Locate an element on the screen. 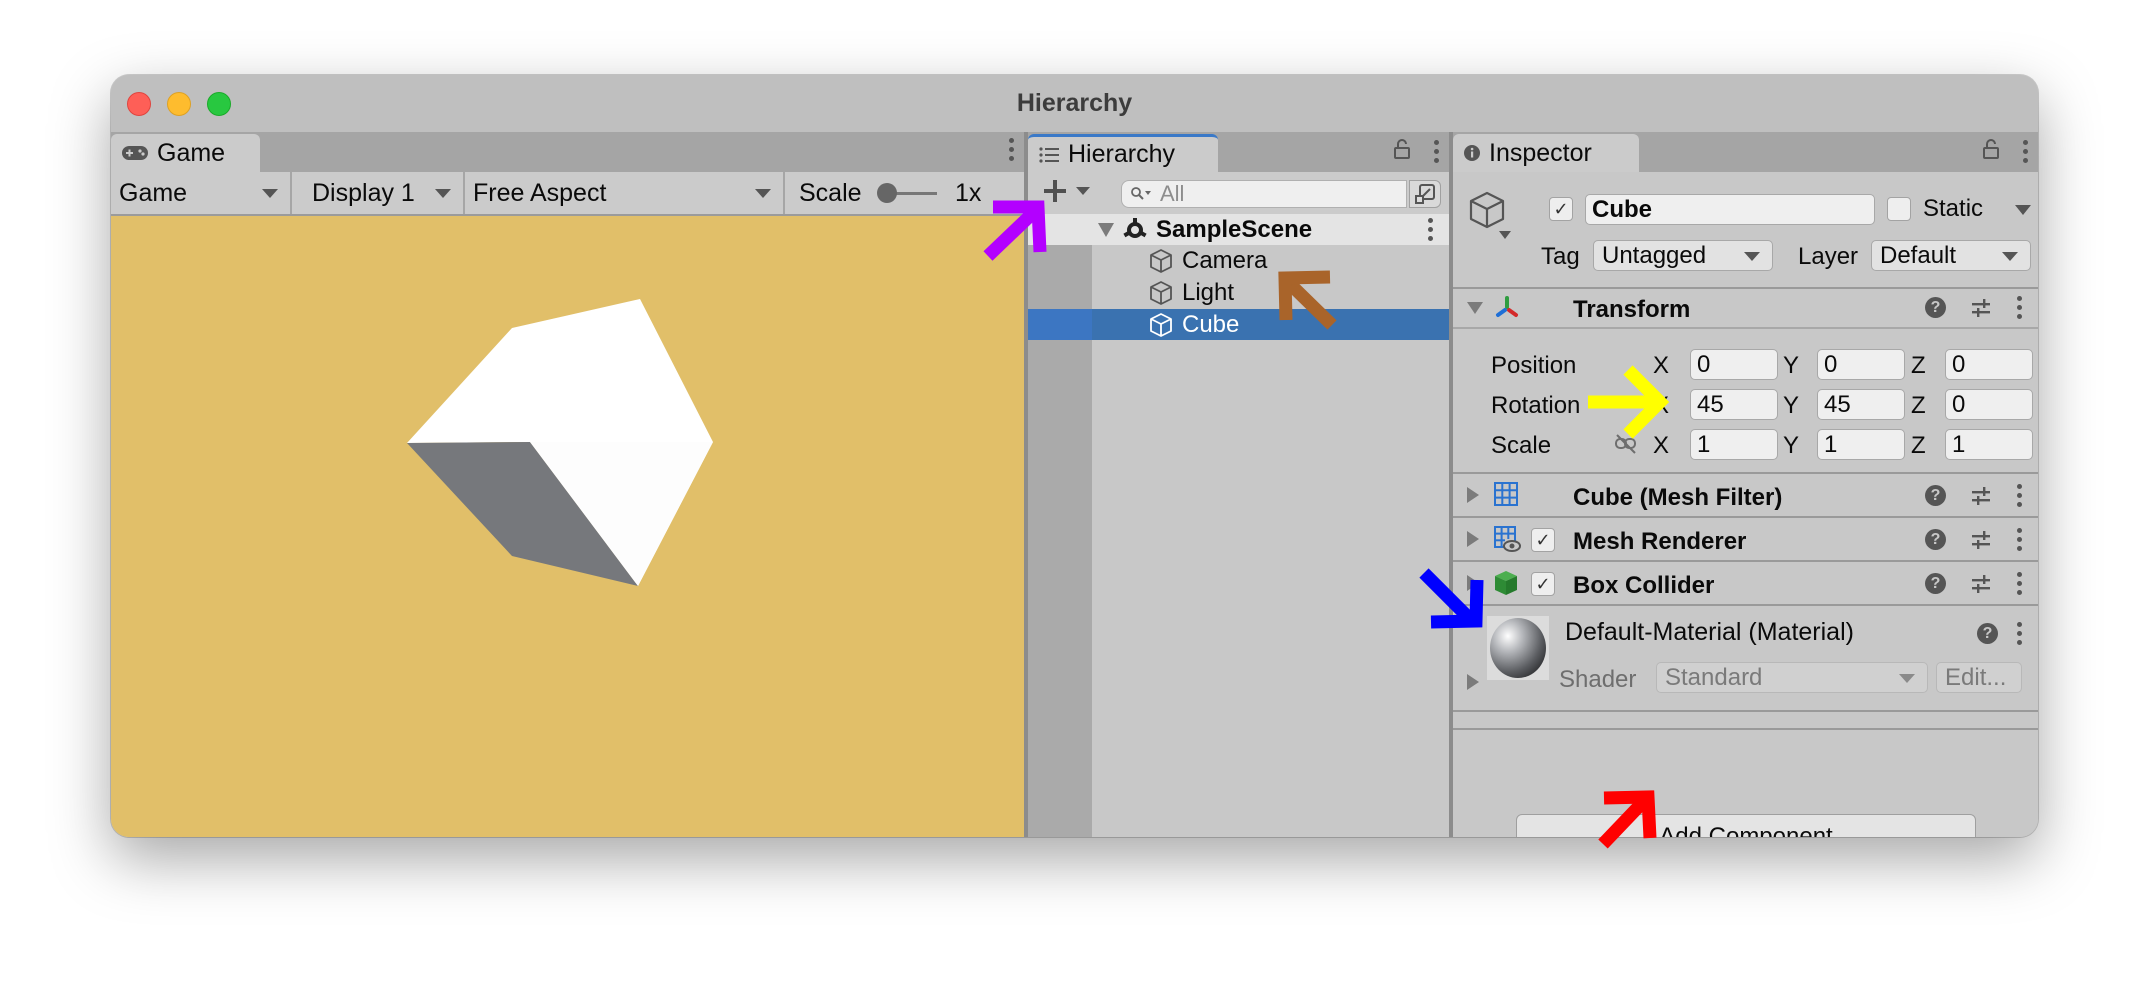 The height and width of the screenshot is (986, 2150). scale-slider-knob is located at coordinates (887, 193).